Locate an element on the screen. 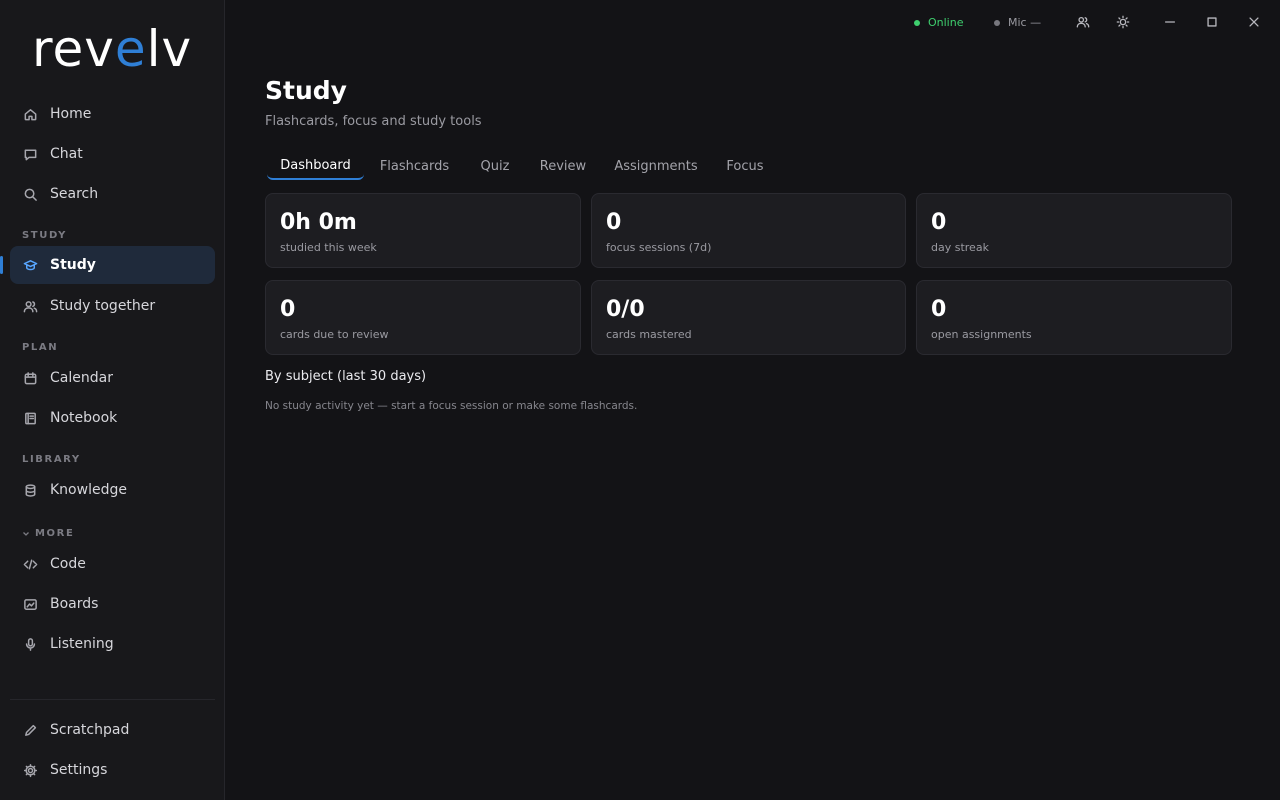 This screenshot has height=800, width=1280. graduation-cap-icon is located at coordinates (30, 265).